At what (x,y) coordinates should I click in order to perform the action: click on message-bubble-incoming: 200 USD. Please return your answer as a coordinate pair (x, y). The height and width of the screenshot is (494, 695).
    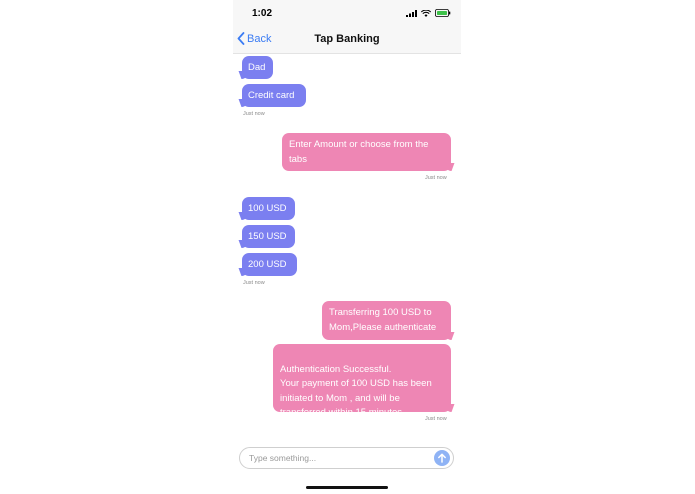
    Looking at the image, I should click on (269, 264).